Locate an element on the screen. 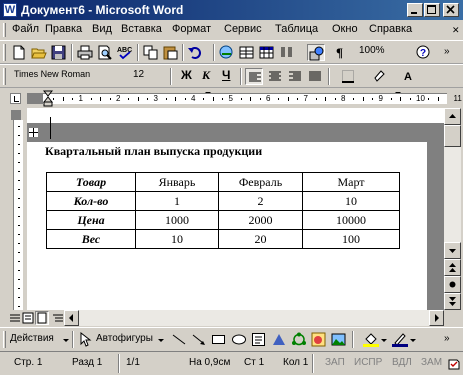 The width and height of the screenshot is (463, 375). scroll-thumb is located at coordinates (452, 136).